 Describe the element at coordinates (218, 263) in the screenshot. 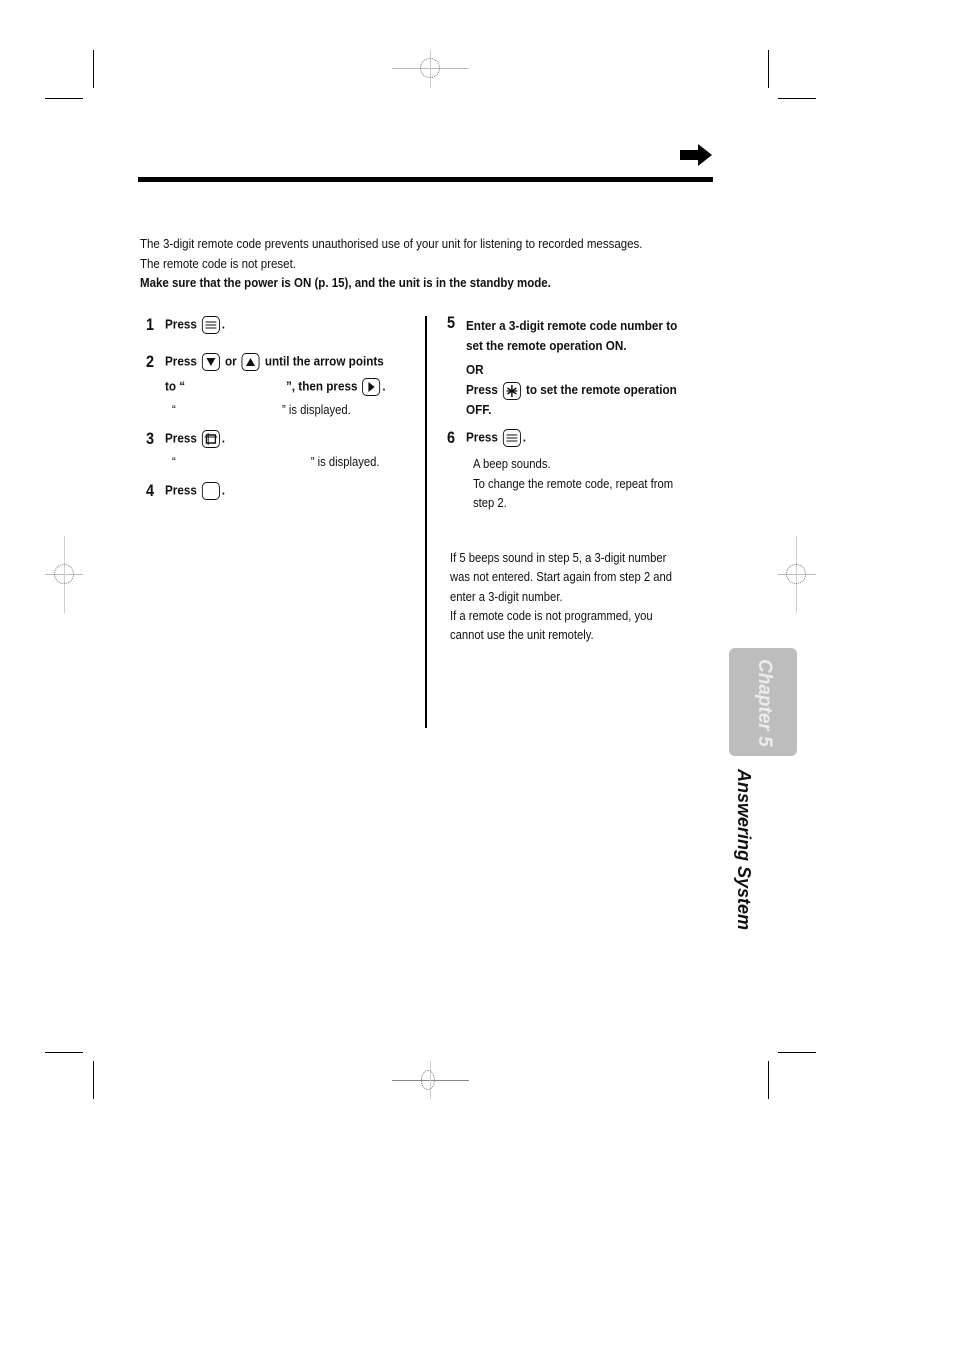

I see `intro-line: The remote code is not preset.` at that location.